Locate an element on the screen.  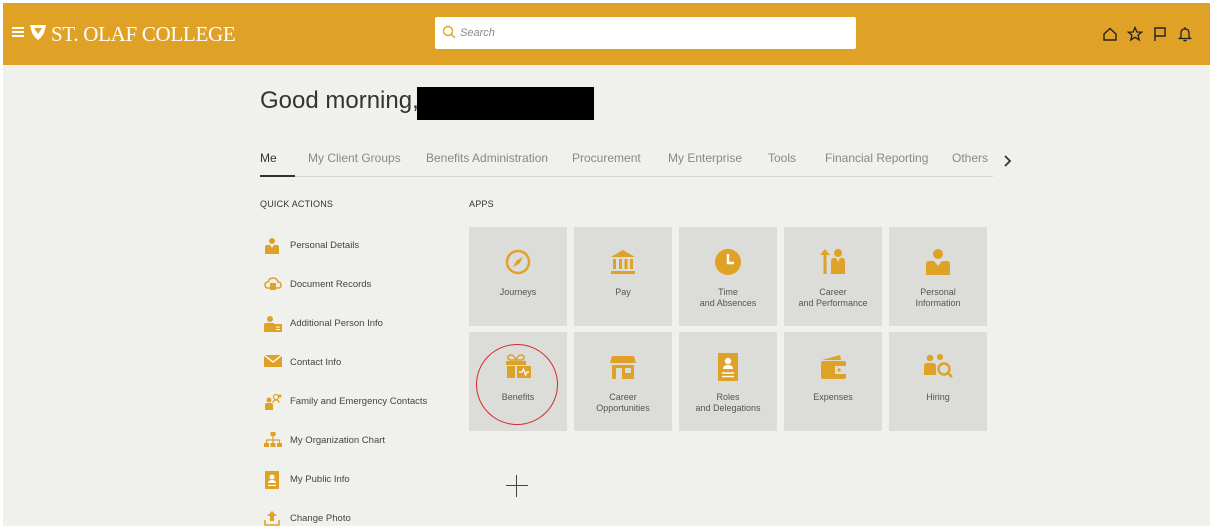
app-tile-hiring: Hiring is located at coordinates (938, 381).